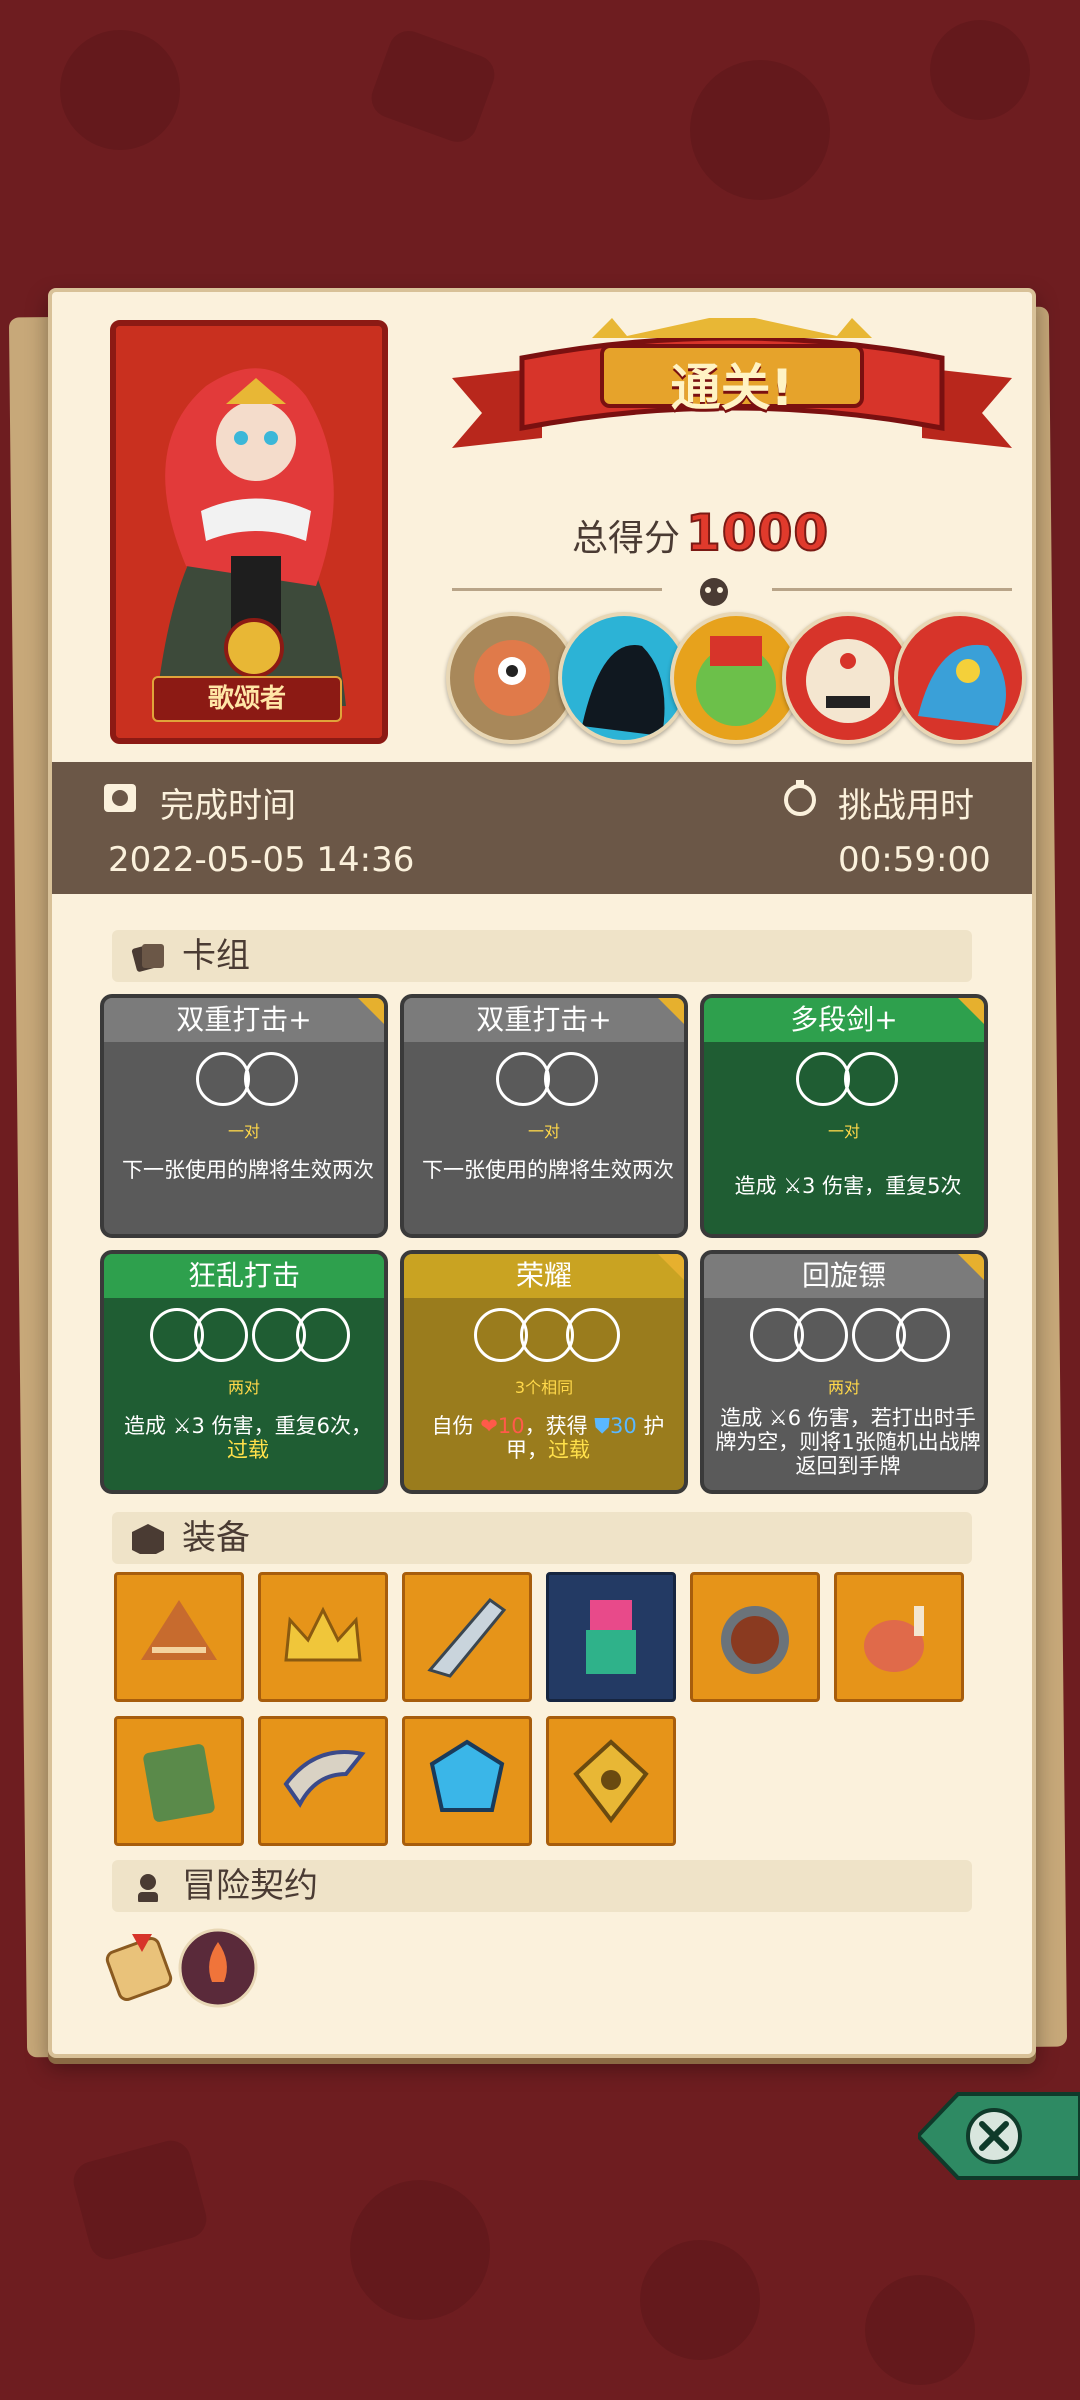 Image resolution: width=1080 pixels, height=2400 pixels. Describe the element at coordinates (148, 1539) in the screenshot. I see `cube-icon` at that location.